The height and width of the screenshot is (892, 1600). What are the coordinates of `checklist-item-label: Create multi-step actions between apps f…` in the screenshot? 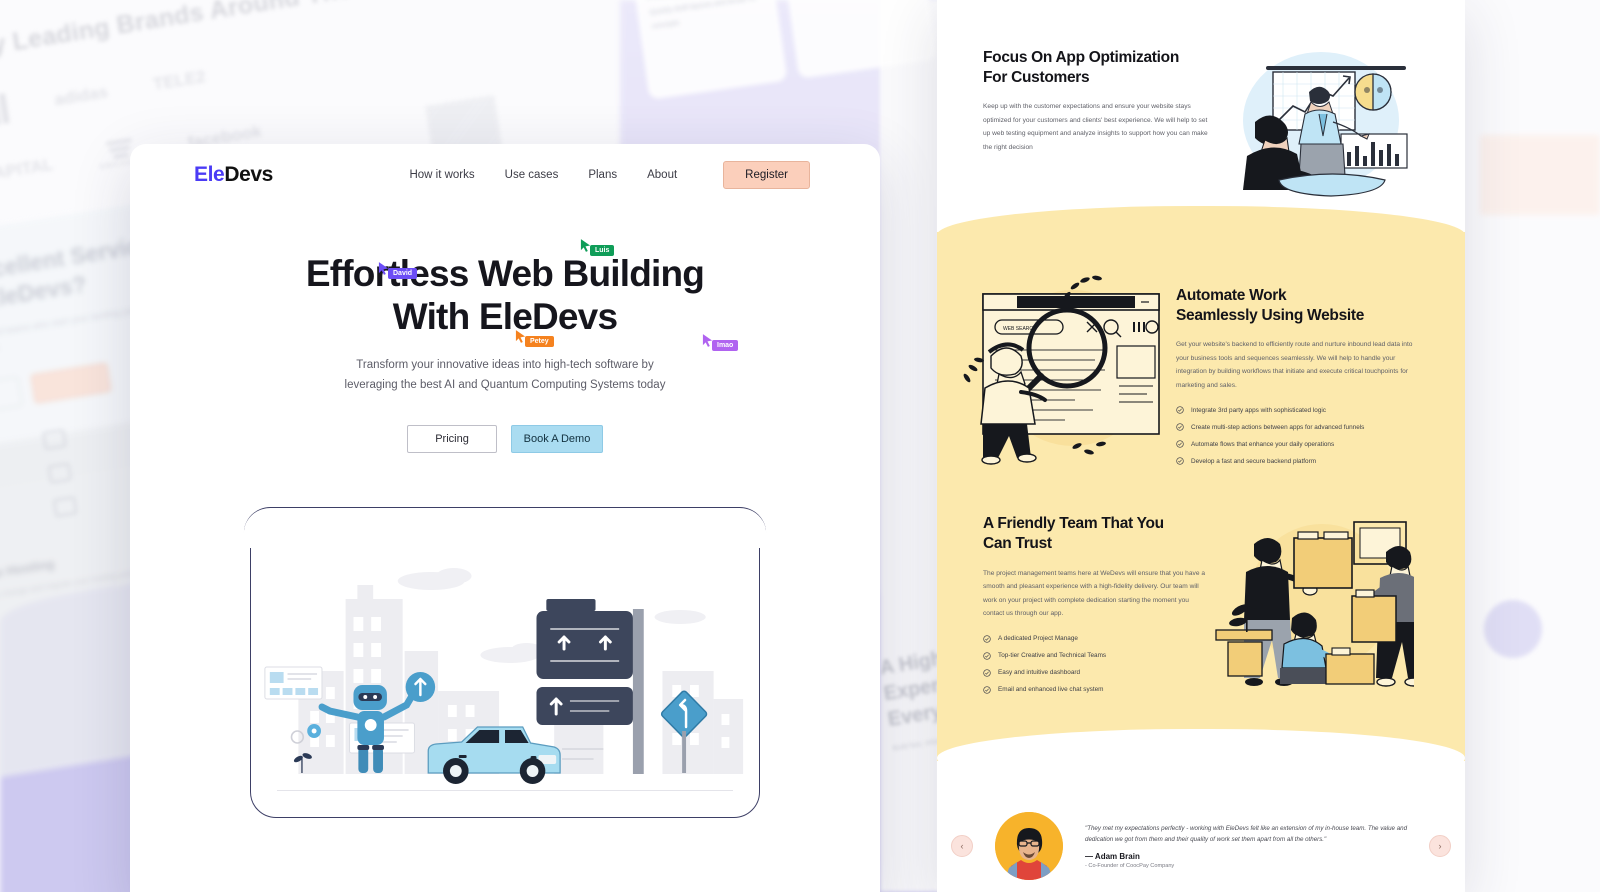 It's located at (1278, 427).